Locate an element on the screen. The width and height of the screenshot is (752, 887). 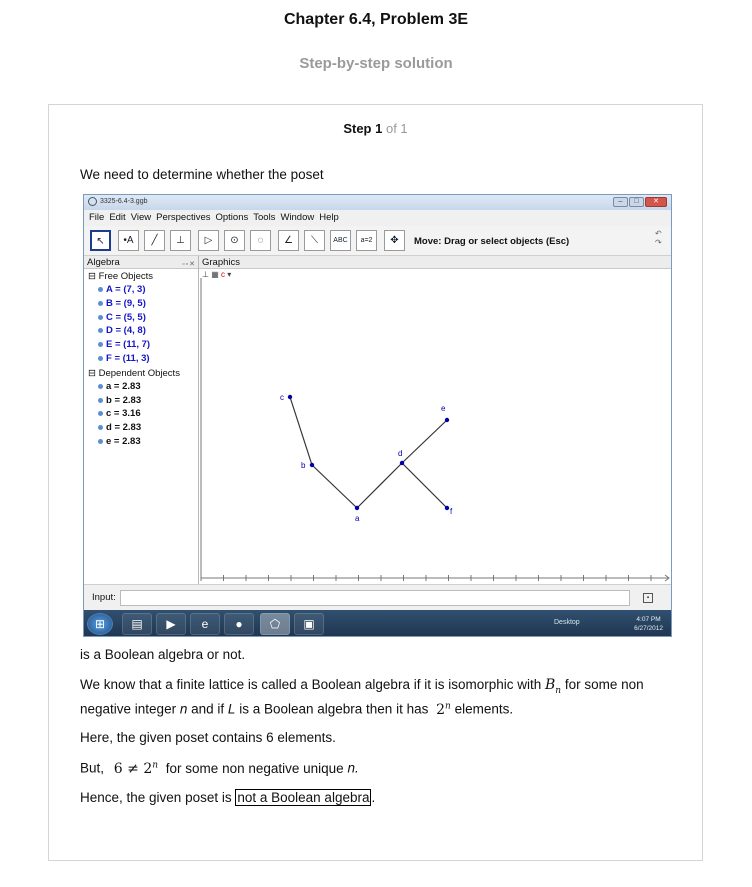
internet-explorer-icon: e is located at coordinates (205, 624).